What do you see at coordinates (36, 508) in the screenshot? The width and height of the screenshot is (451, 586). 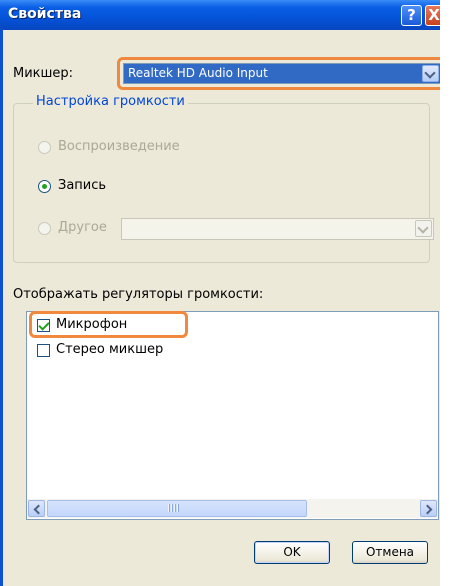 I see `scroll-left-icon` at bounding box center [36, 508].